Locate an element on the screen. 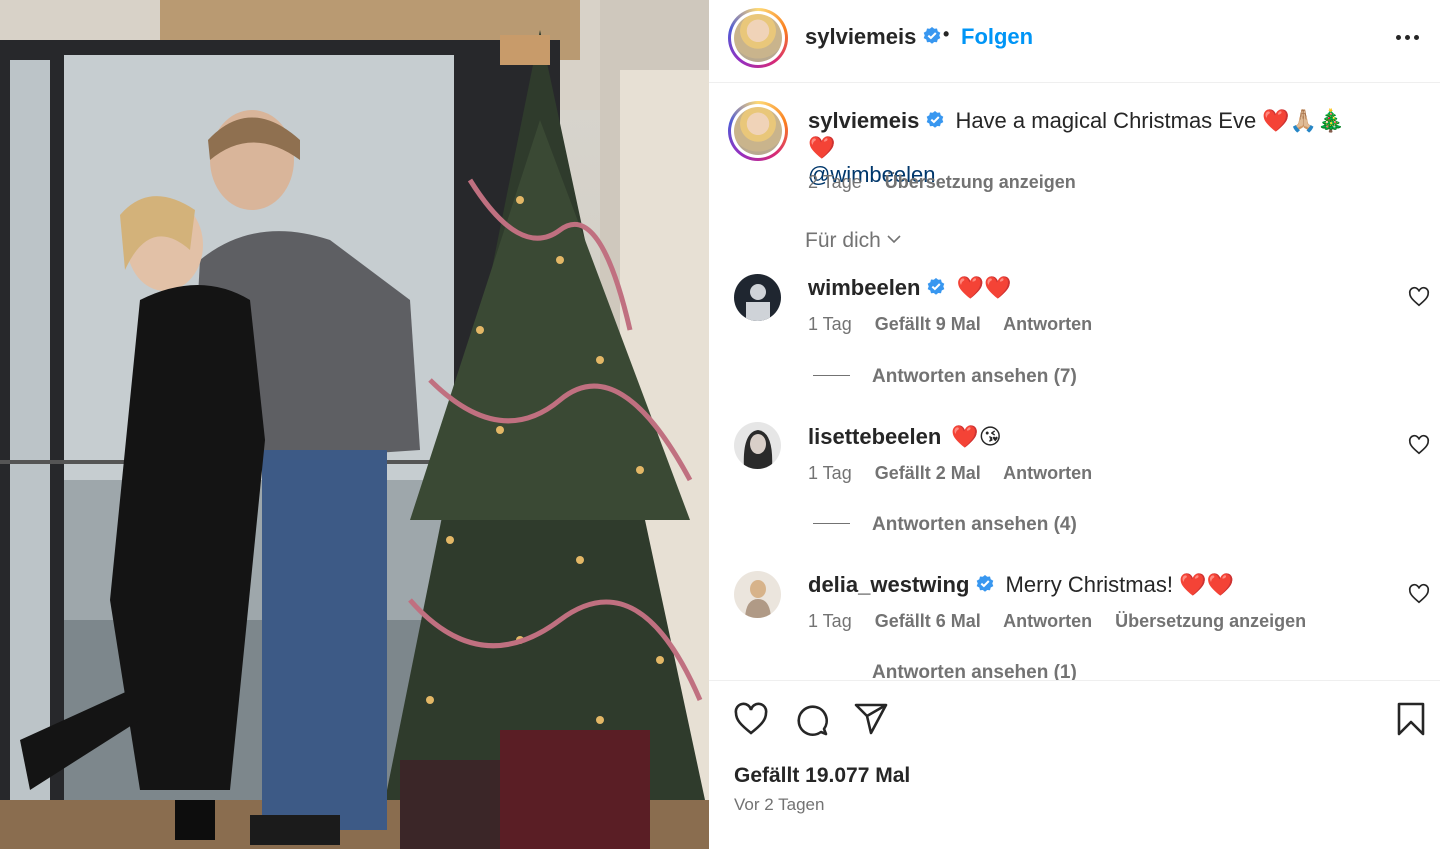 This screenshot has height=849, width=1440. caption-avatar is located at coordinates (758, 131).